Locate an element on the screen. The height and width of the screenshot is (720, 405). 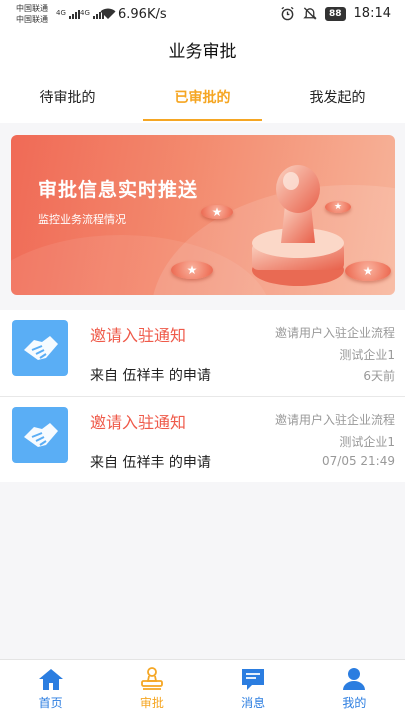
nav-approval: 审批 is located at coordinates (151, 690).